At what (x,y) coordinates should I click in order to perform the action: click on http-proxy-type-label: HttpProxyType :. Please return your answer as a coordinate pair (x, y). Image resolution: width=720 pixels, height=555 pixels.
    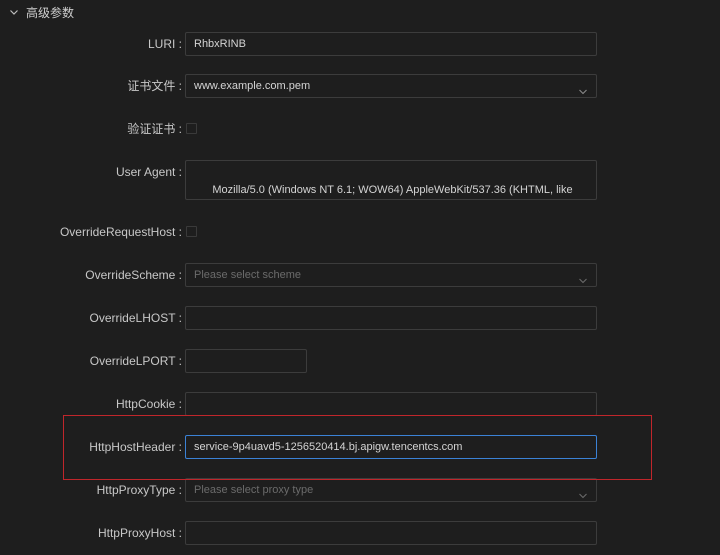
    Looking at the image, I should click on (139, 490).